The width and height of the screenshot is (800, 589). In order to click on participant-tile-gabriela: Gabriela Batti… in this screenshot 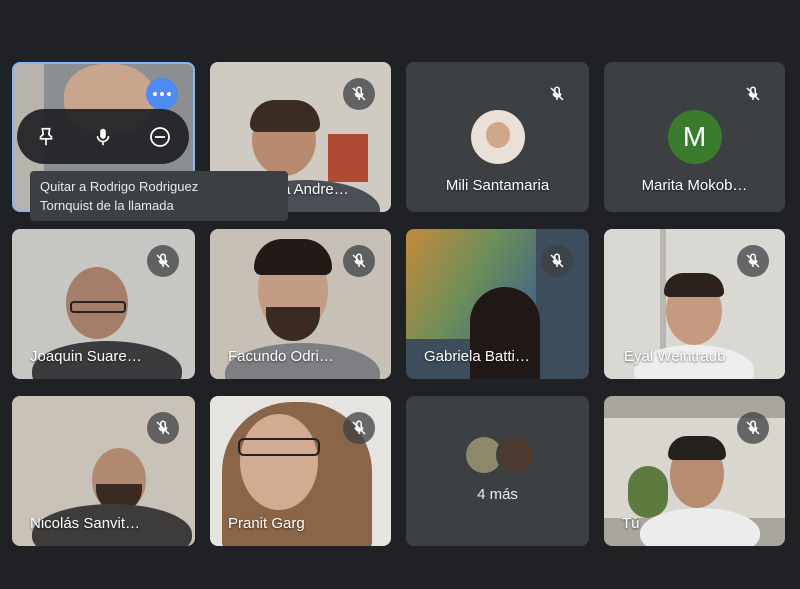, I will do `click(497, 304)`.